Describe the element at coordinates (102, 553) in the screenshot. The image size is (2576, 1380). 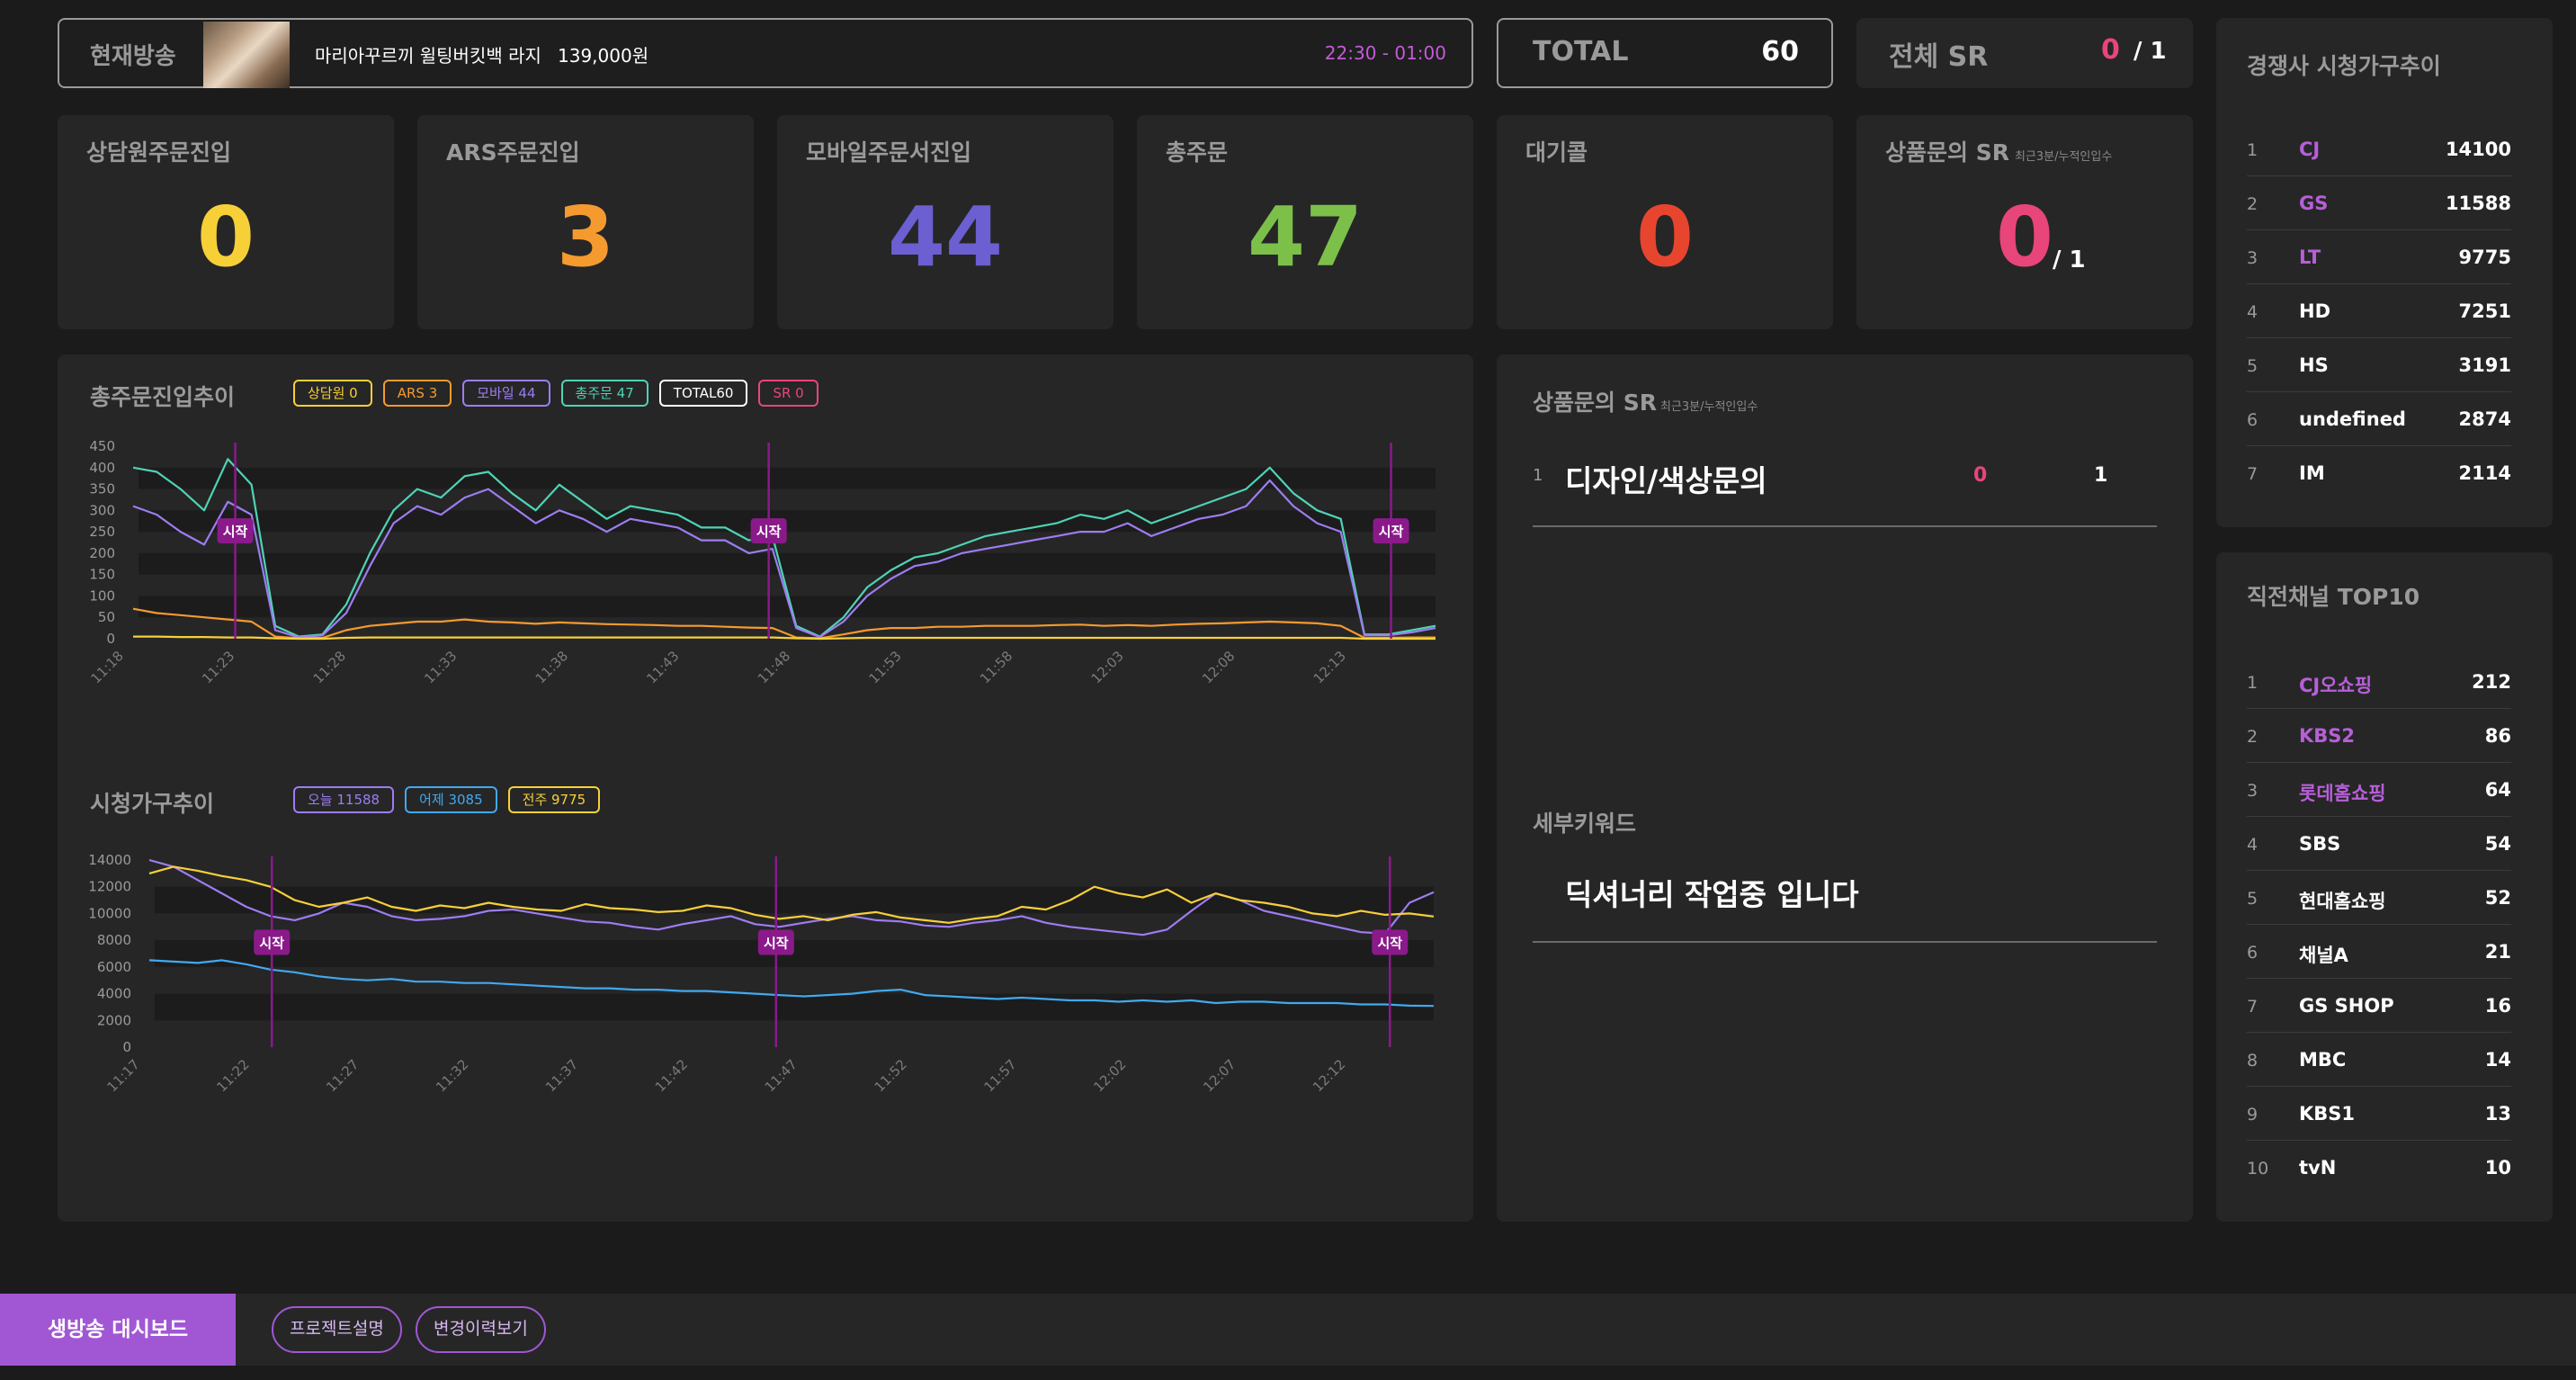
I see `y-tick-label: 200` at that location.